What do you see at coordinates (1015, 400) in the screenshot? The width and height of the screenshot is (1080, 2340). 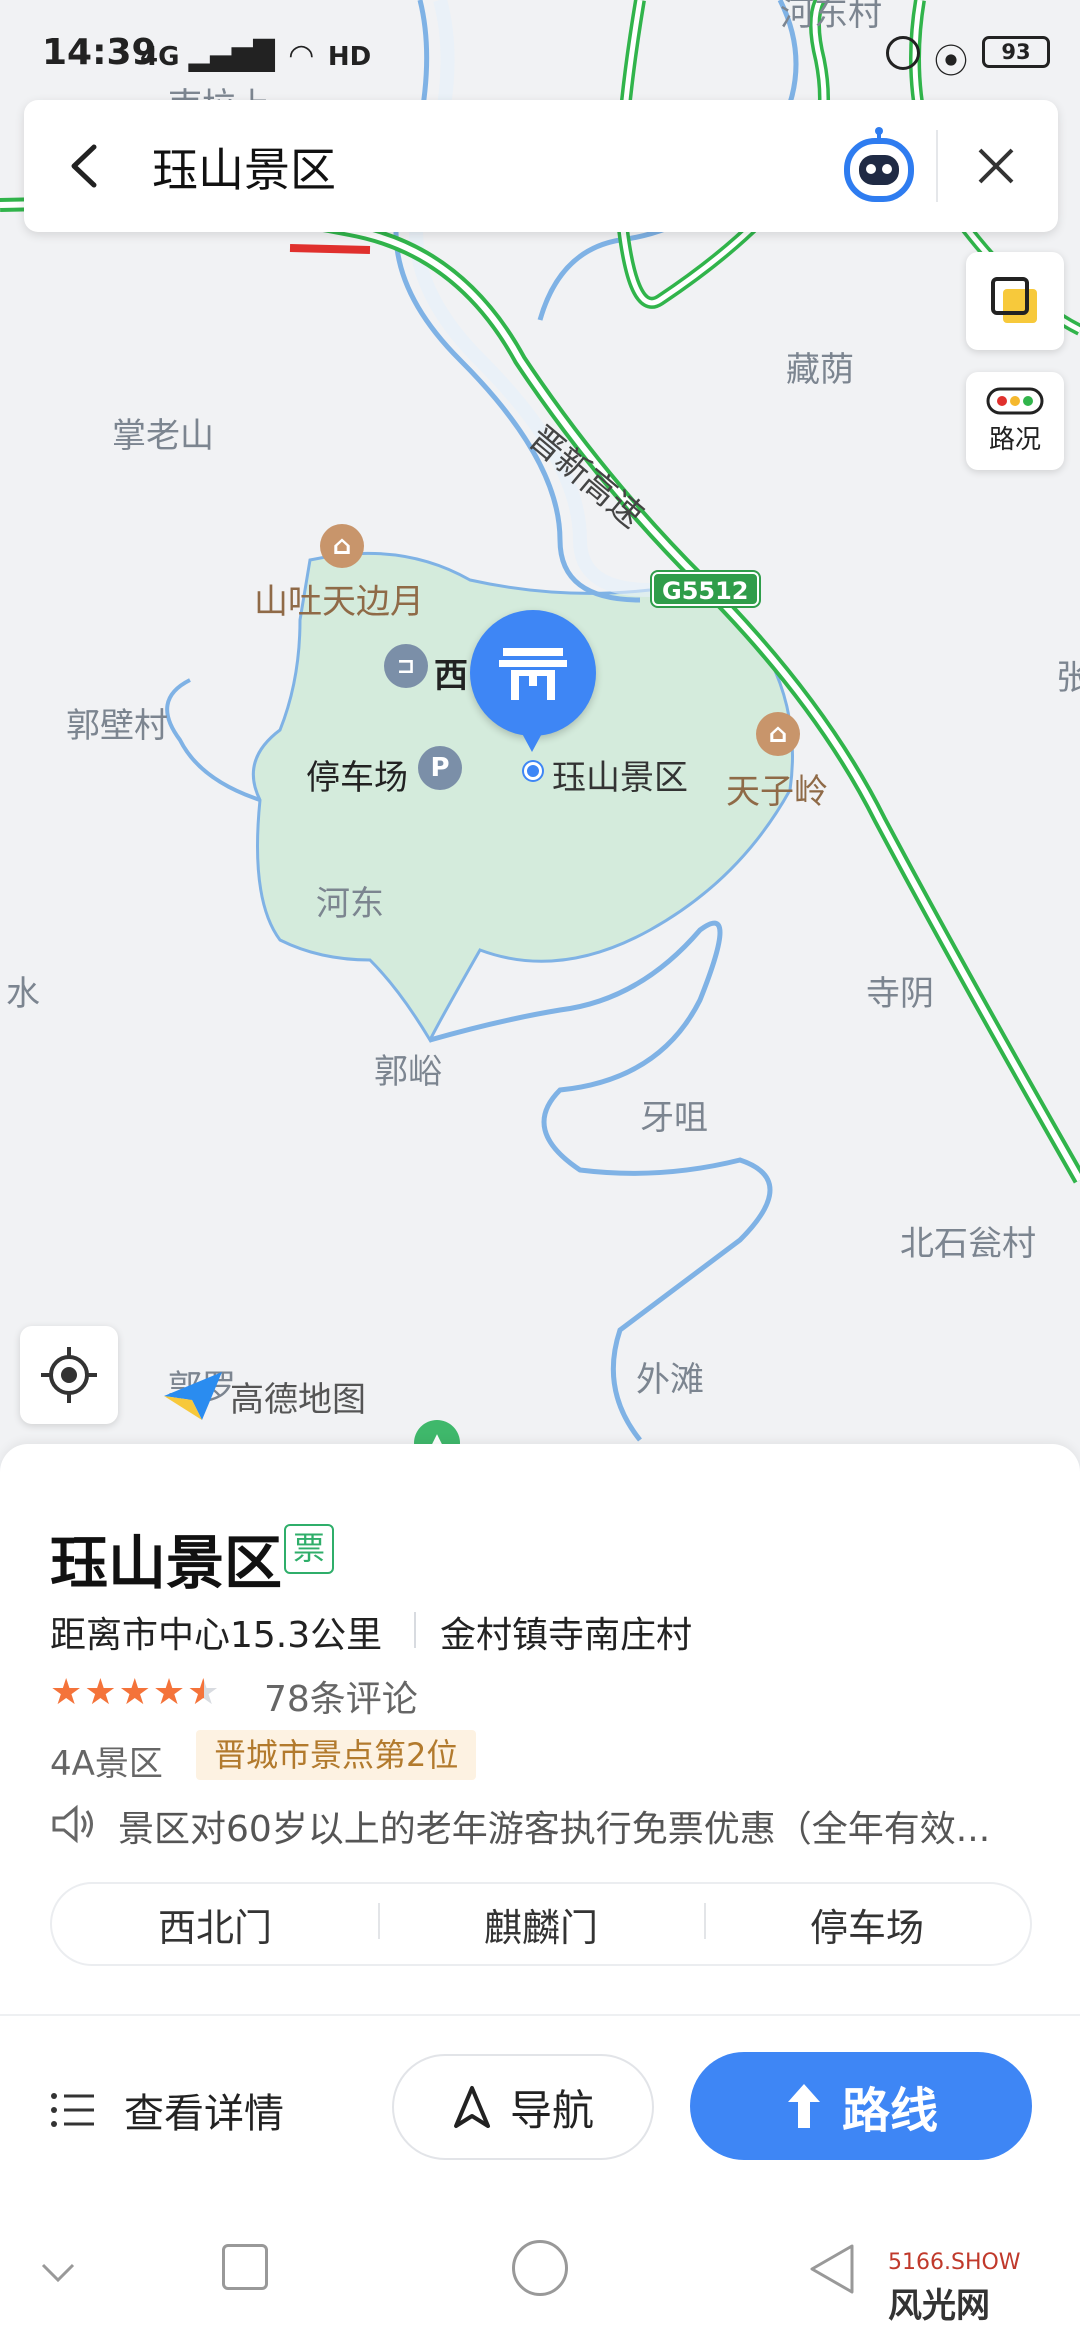 I see `traffic-light-icon` at bounding box center [1015, 400].